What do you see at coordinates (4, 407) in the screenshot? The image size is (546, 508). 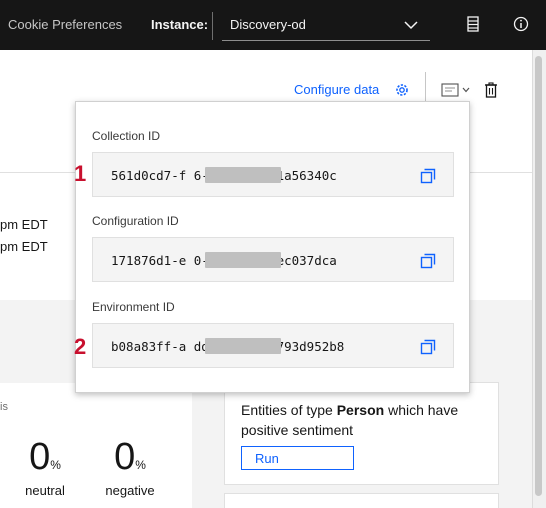 I see `sentiment-label: is` at bounding box center [4, 407].